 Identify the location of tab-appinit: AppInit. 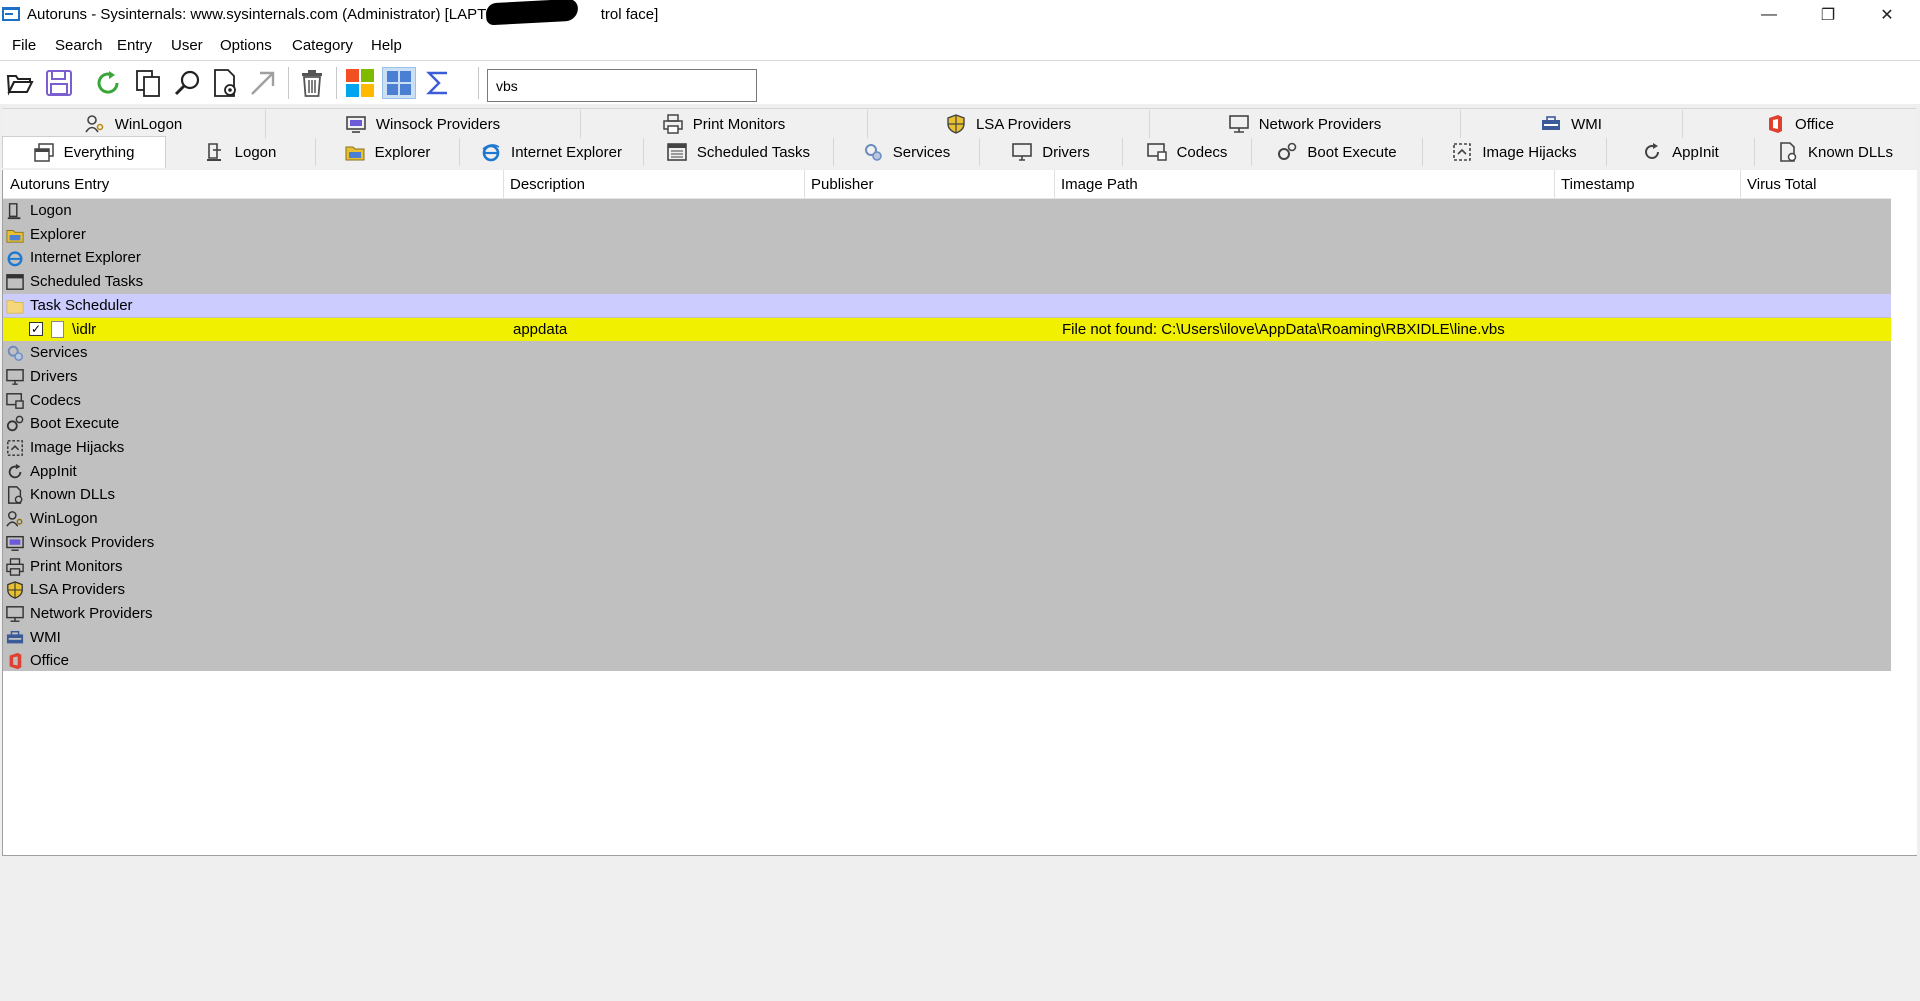
(1681, 152).